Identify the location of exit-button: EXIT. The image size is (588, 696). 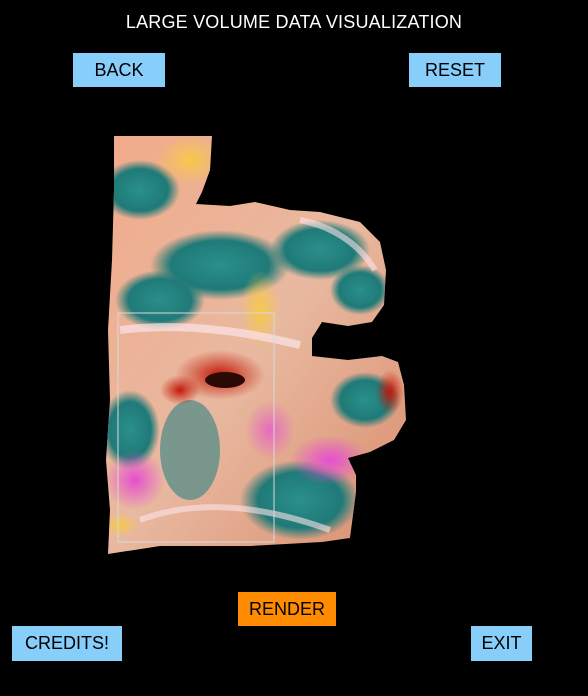
(501, 643).